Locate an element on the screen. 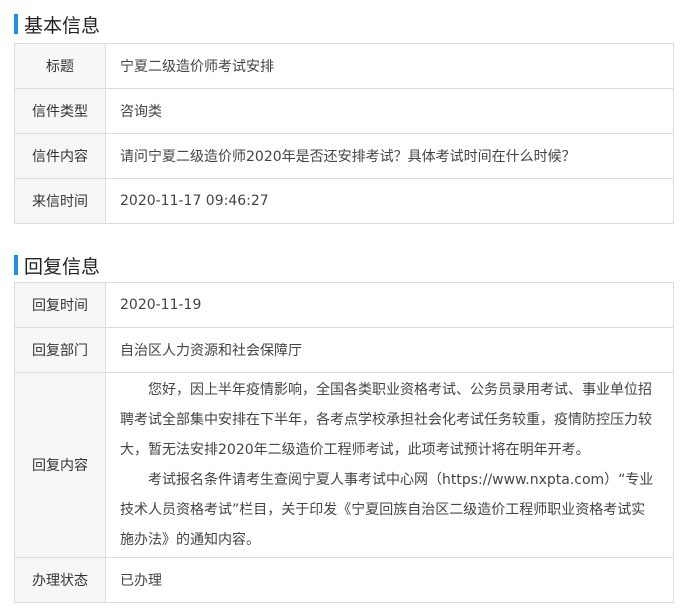 This screenshot has height=611, width=688. status-value: 已办理 is located at coordinates (389, 580).